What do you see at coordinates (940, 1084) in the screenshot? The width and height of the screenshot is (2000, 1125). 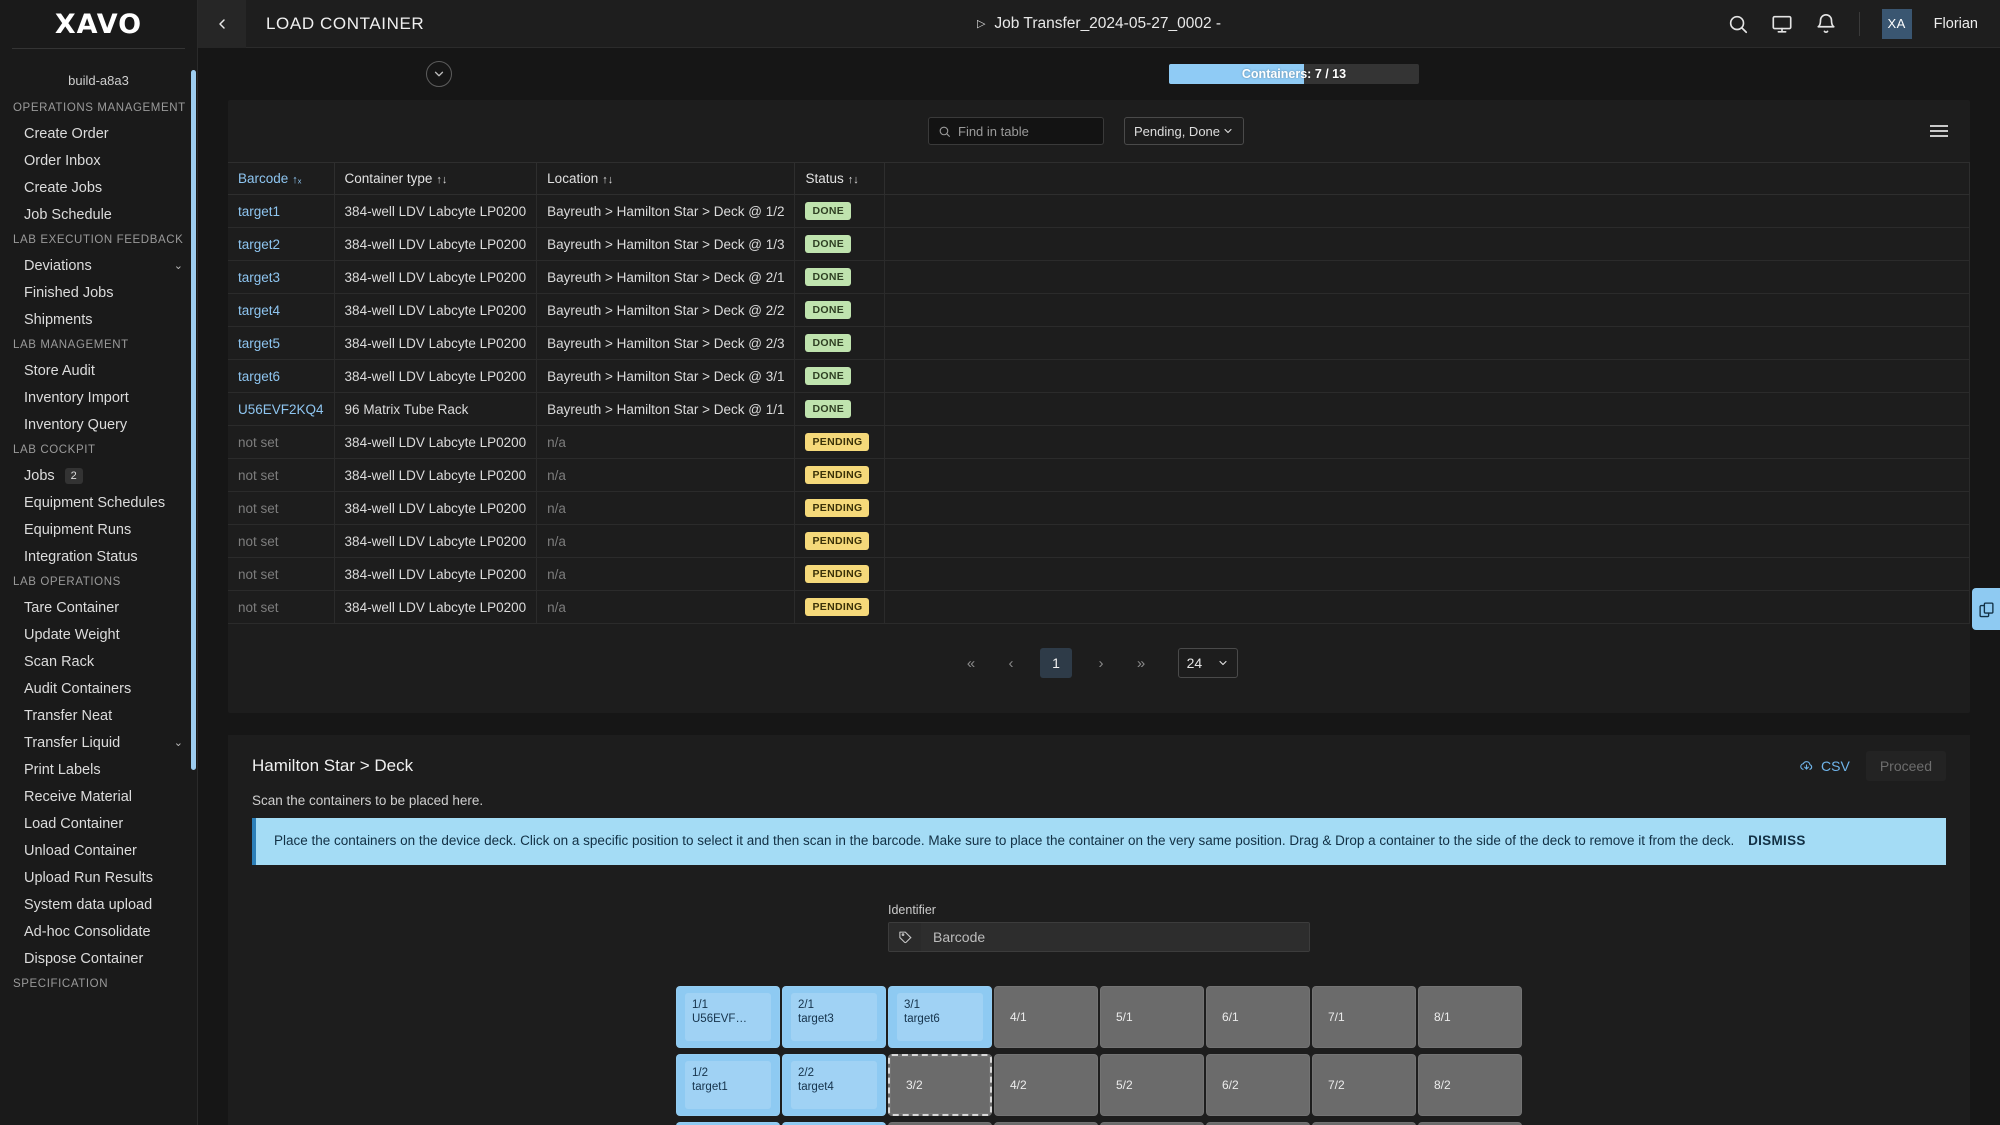 I see `deck-position-3-2: 3/2` at bounding box center [940, 1084].